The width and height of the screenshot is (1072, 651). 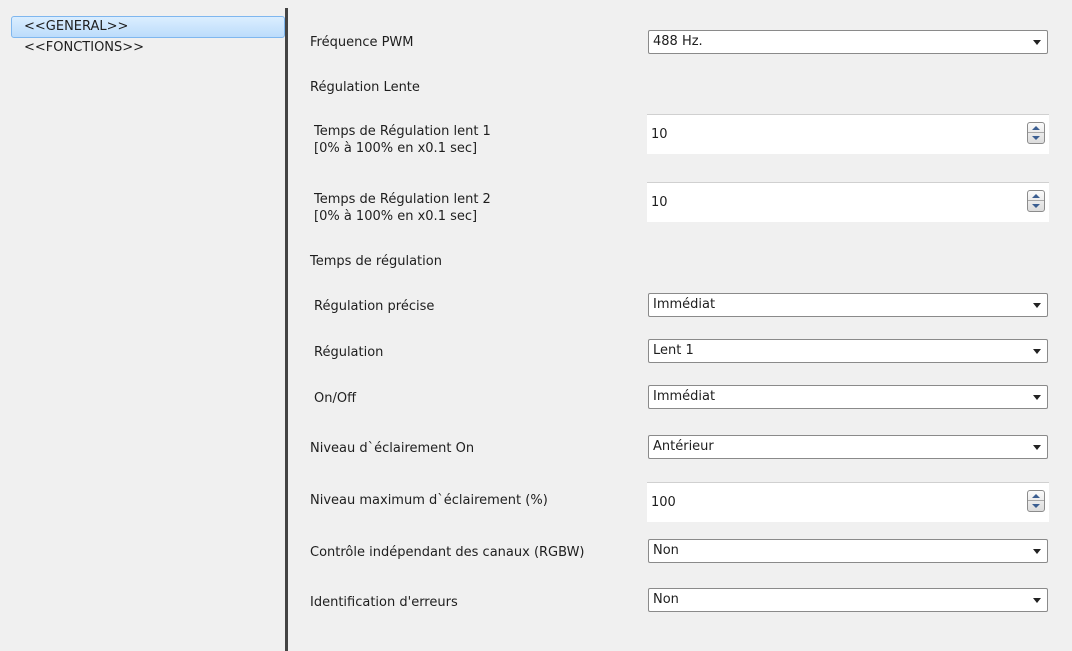 I want to click on error-identification-select: Non, so click(x=848, y=600).